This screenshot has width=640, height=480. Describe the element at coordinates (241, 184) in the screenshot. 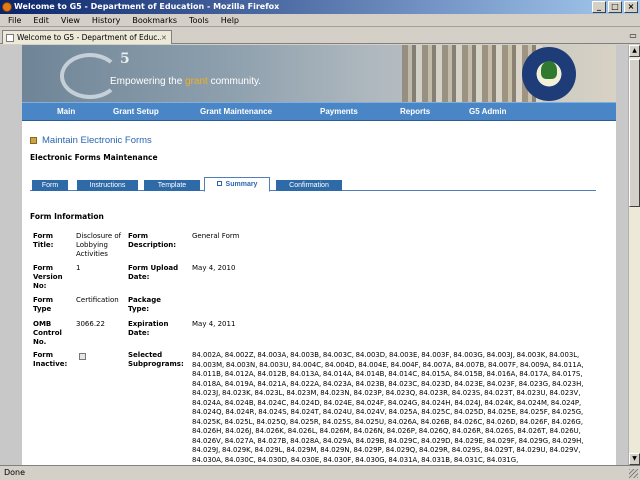

I see `tab-summary-label: Summary` at that location.